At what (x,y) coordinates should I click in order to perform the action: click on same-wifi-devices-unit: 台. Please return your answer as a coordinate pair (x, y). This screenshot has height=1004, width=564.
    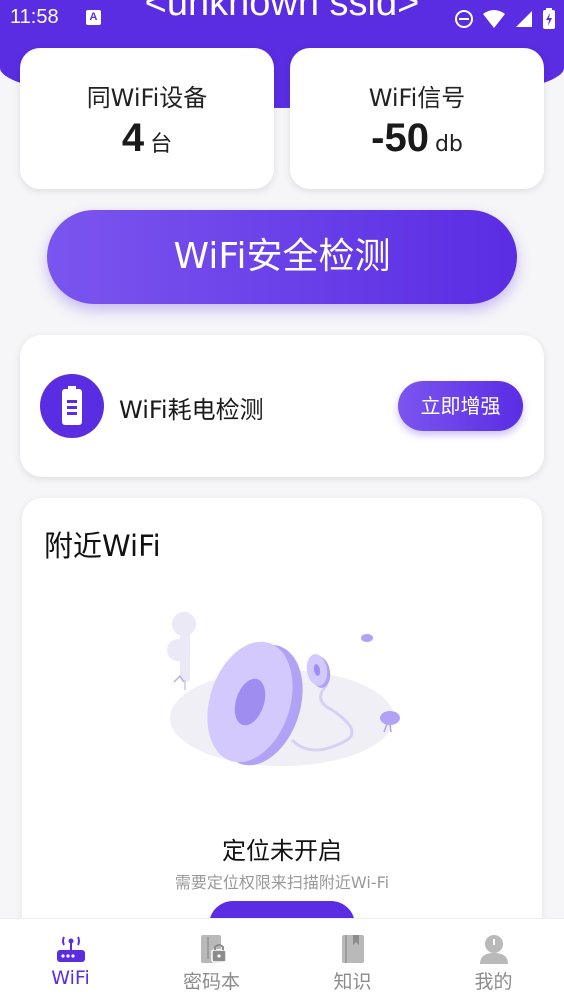
    Looking at the image, I should click on (161, 144).